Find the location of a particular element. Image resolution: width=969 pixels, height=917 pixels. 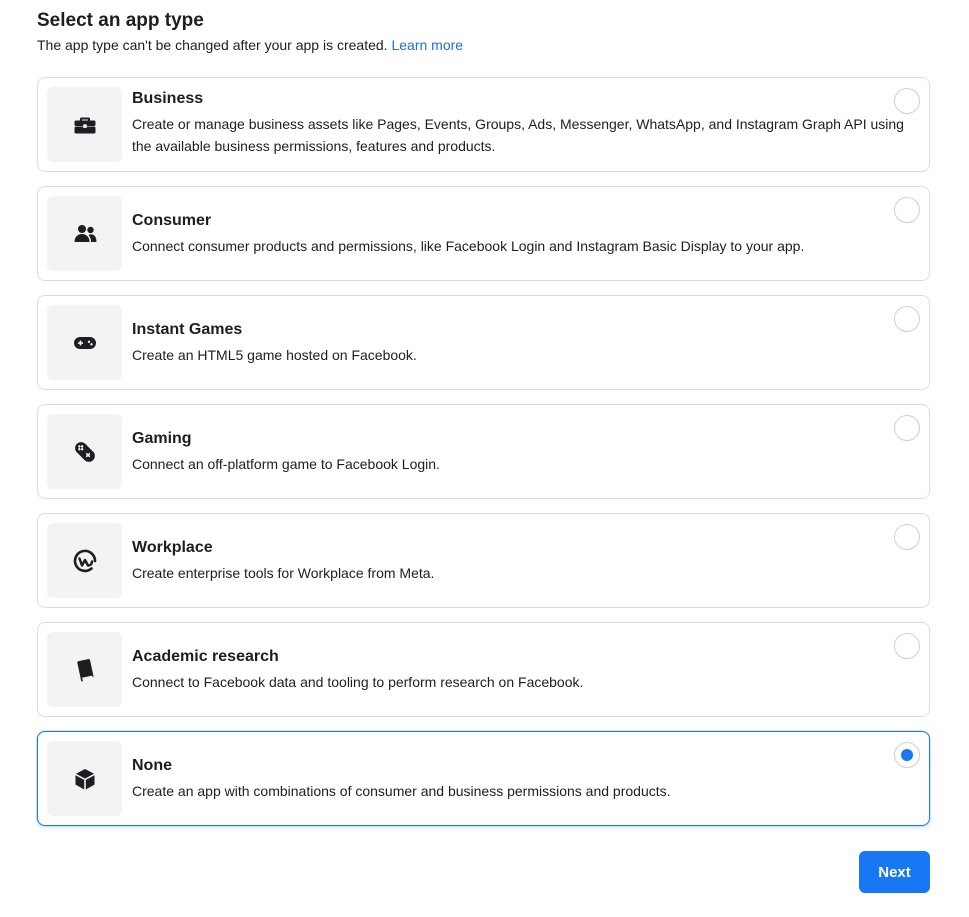

page-title: Select an app type is located at coordinates (120, 20).